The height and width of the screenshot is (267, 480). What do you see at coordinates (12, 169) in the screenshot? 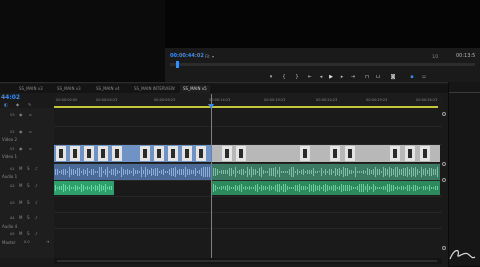
I see `track-label-a1: A1` at bounding box center [12, 169].